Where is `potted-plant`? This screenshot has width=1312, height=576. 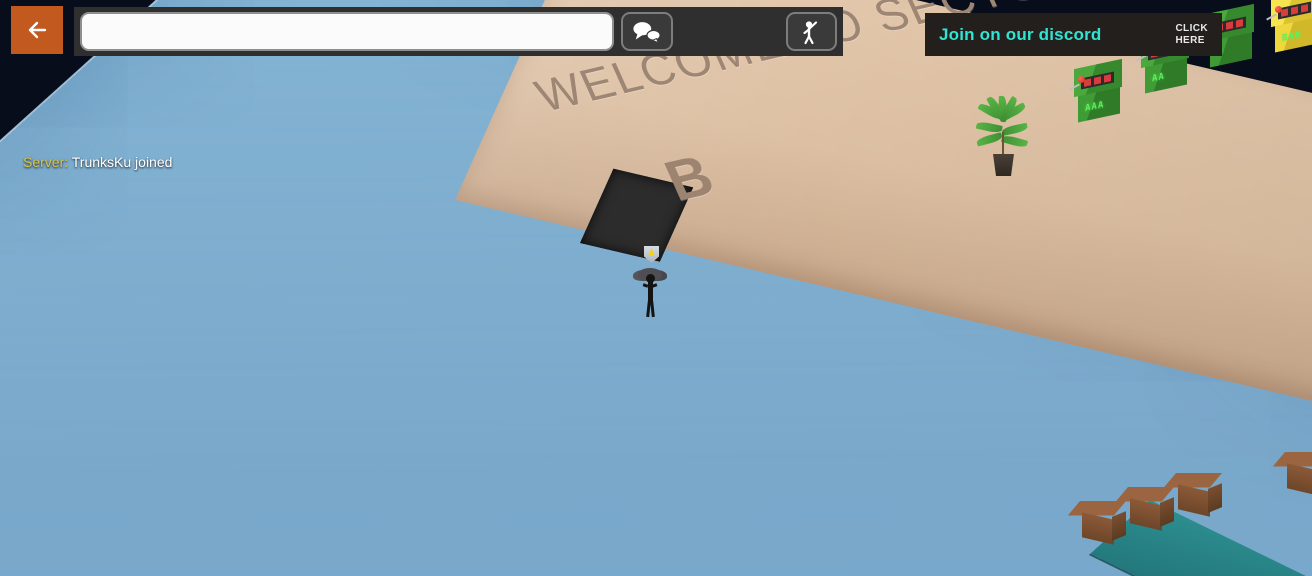 potted-plant is located at coordinates (1003, 135).